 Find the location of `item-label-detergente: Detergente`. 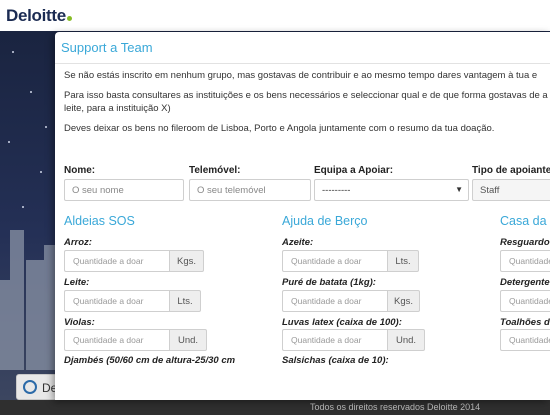

item-label-detergente: Detergente is located at coordinates (525, 282).